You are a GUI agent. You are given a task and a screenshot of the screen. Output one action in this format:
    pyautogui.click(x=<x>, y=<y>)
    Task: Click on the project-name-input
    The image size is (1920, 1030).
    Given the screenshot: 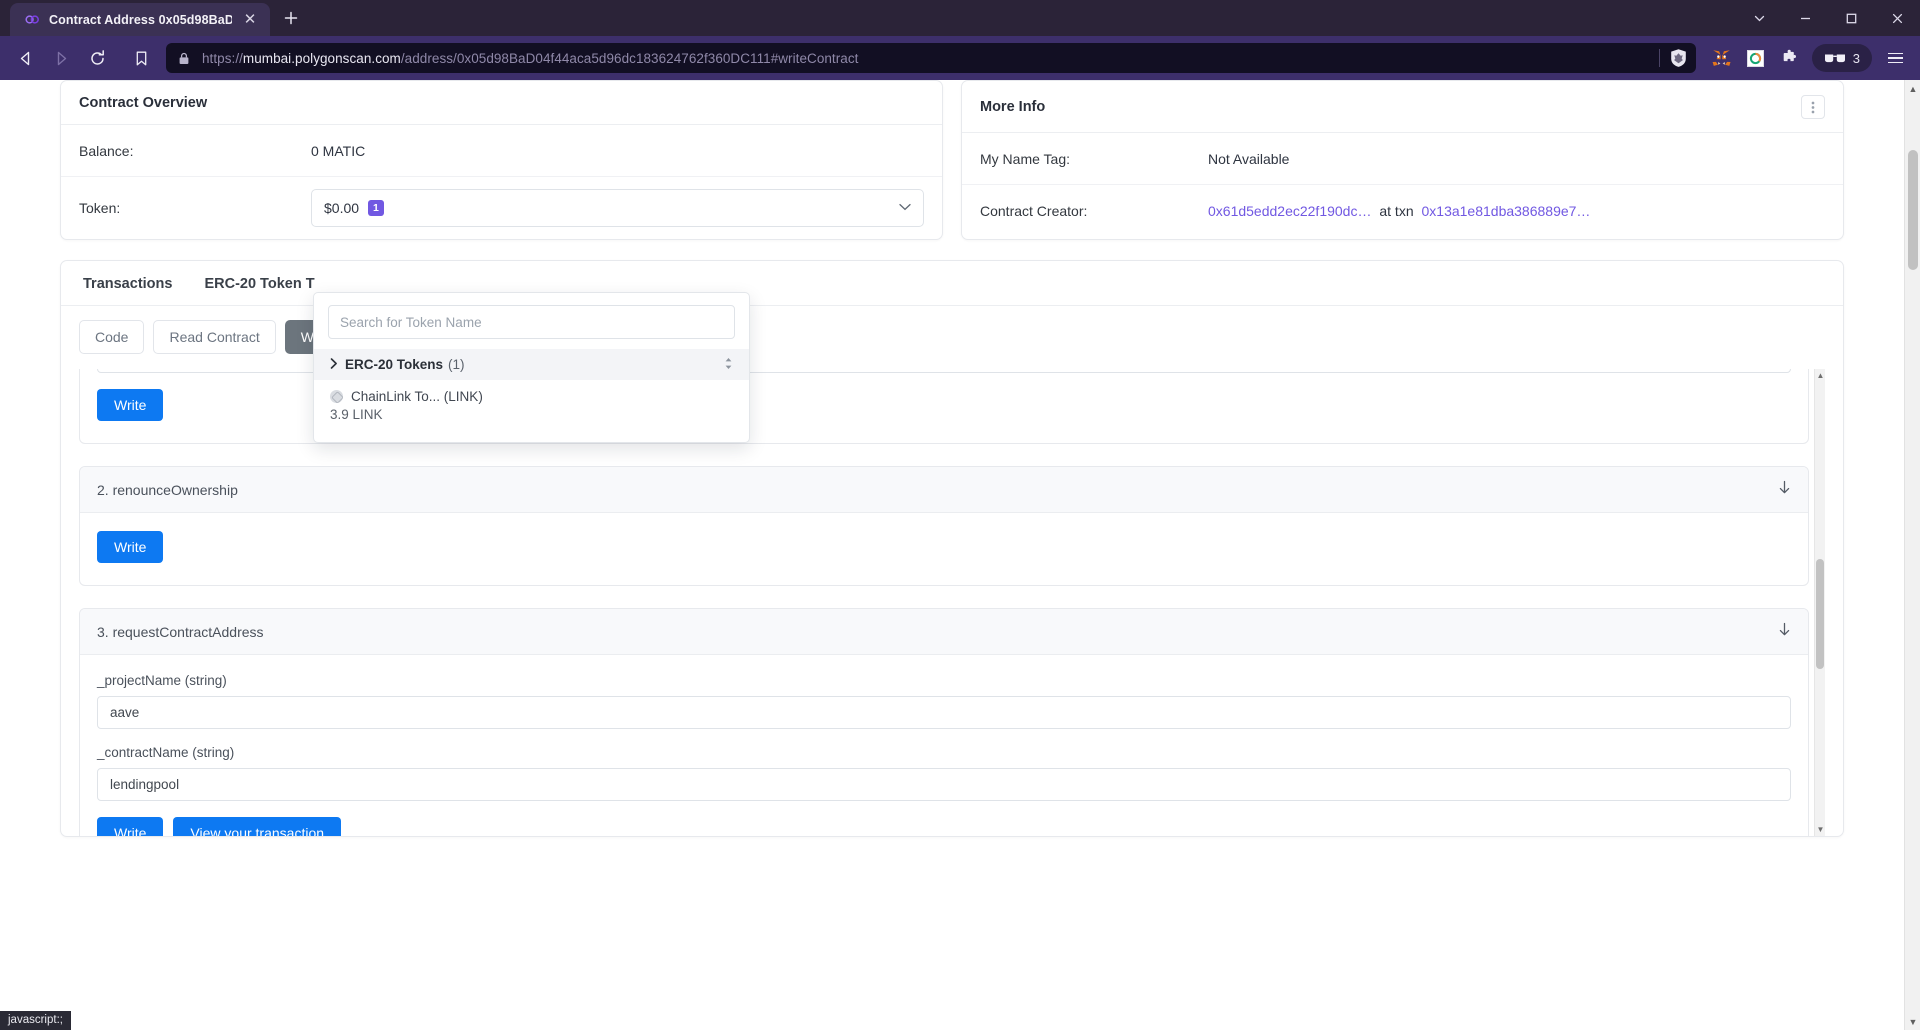 What is the action you would take?
    pyautogui.click(x=944, y=712)
    